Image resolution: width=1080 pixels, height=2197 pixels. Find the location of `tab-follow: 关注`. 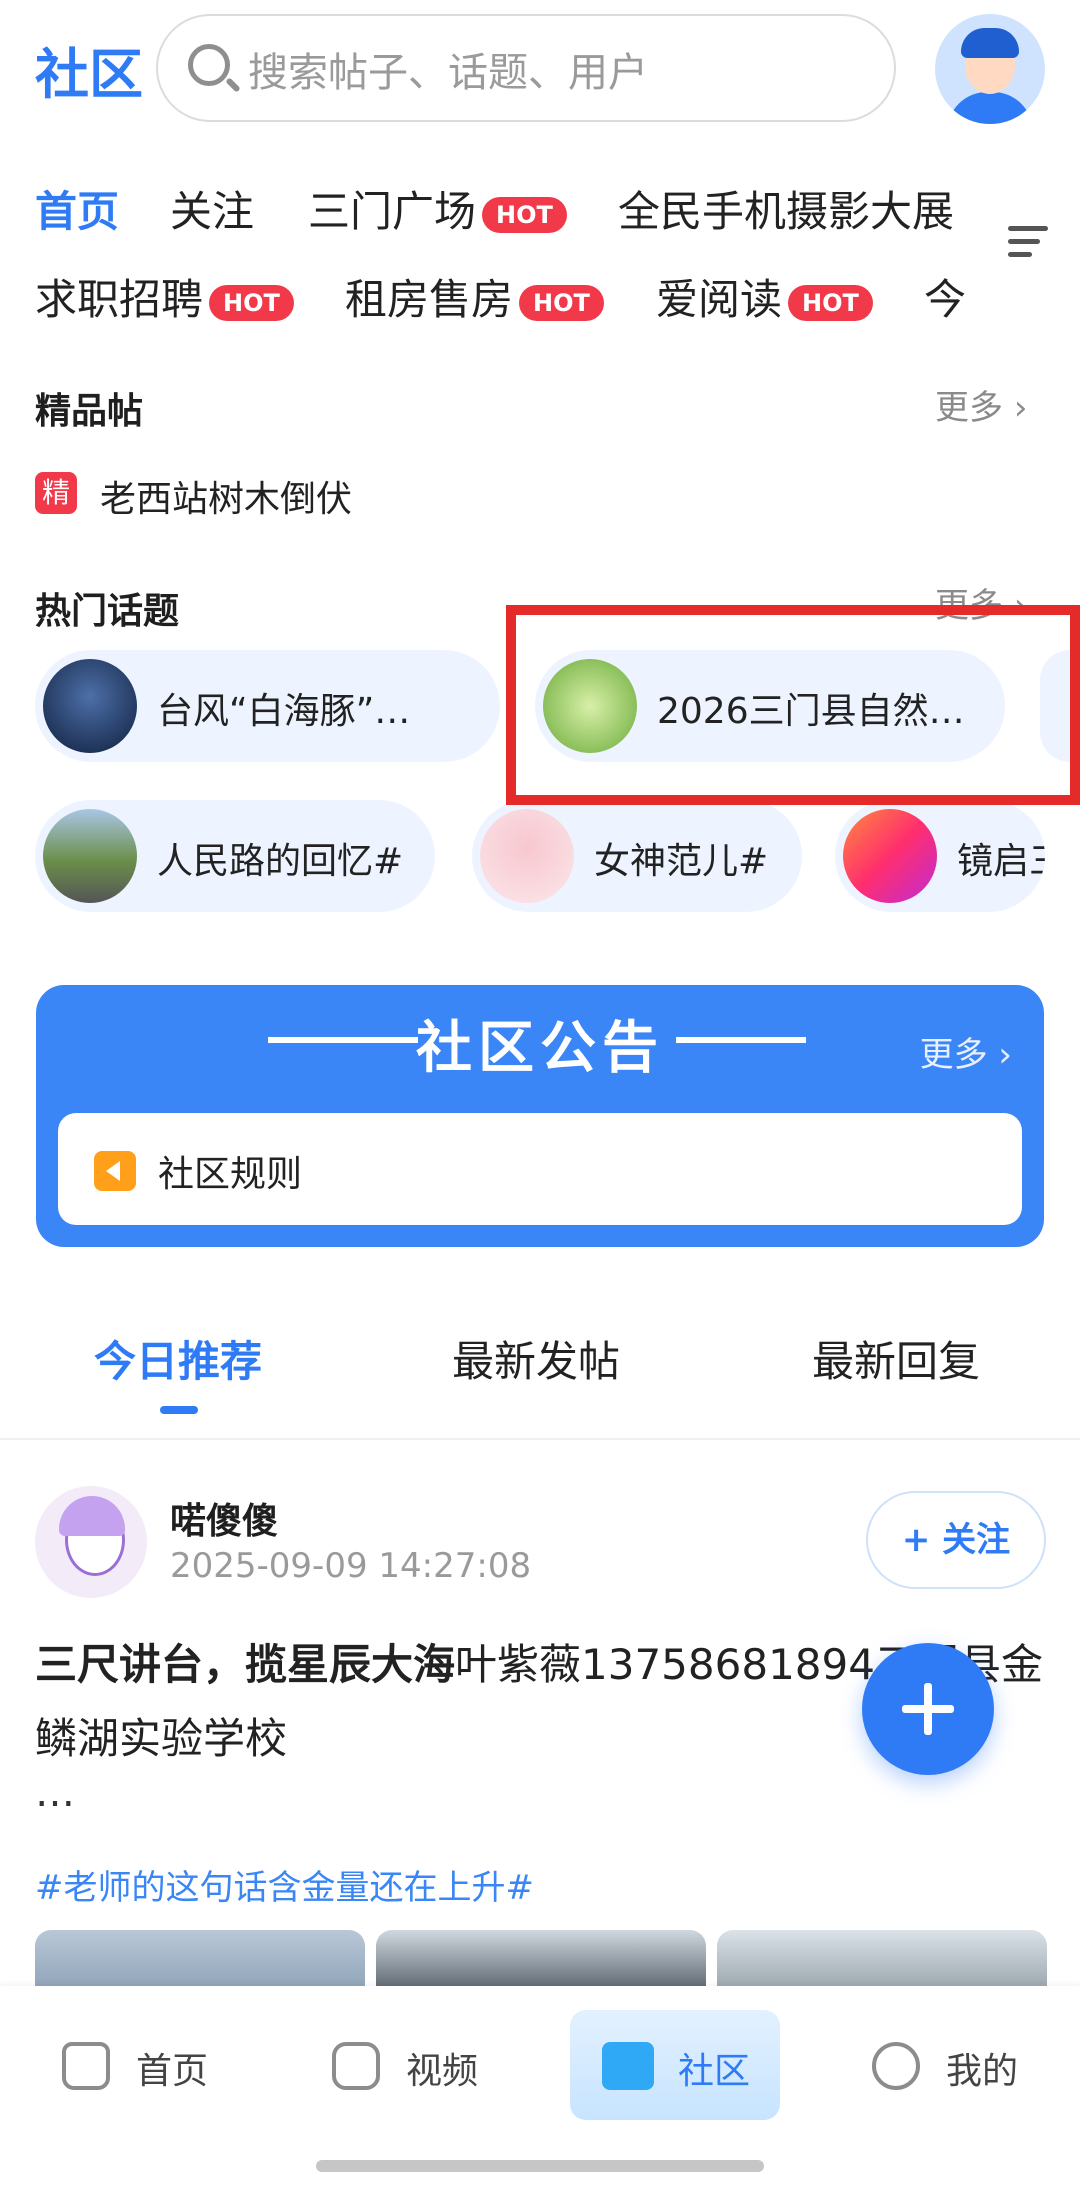

tab-follow: 关注 is located at coordinates (212, 208).